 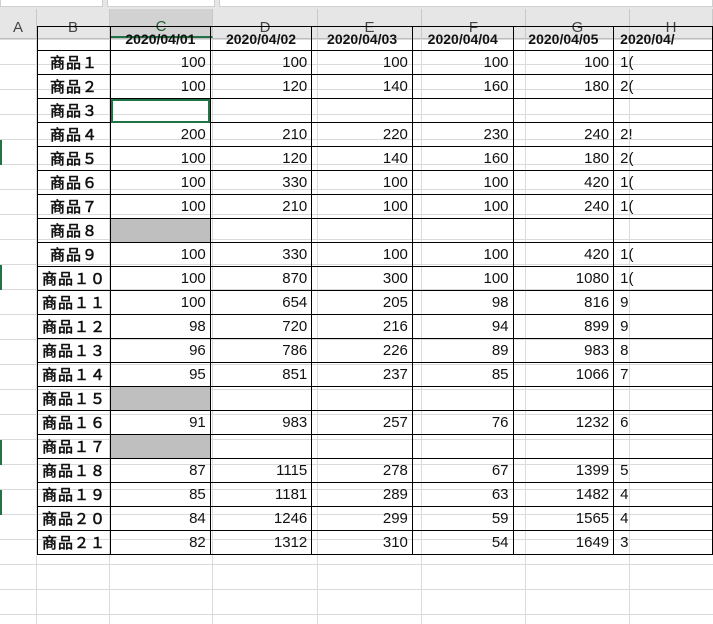 I want to click on product-label-cell: 商品９, so click(x=74, y=254).